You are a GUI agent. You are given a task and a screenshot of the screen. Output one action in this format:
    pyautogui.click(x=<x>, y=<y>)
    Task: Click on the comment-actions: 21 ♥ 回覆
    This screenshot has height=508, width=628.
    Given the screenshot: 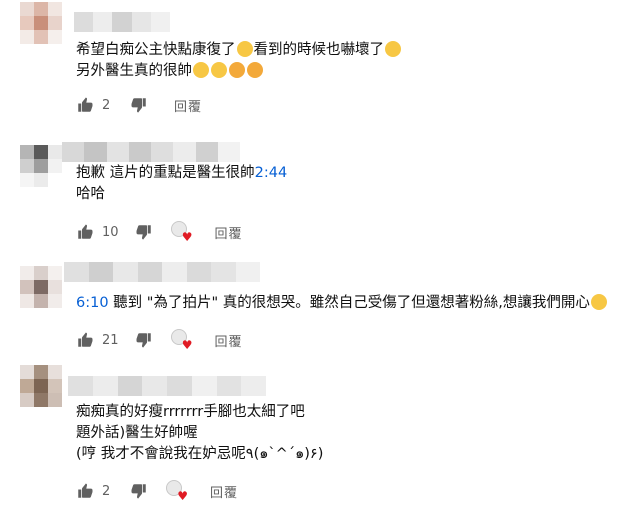 What is the action you would take?
    pyautogui.click(x=159, y=340)
    